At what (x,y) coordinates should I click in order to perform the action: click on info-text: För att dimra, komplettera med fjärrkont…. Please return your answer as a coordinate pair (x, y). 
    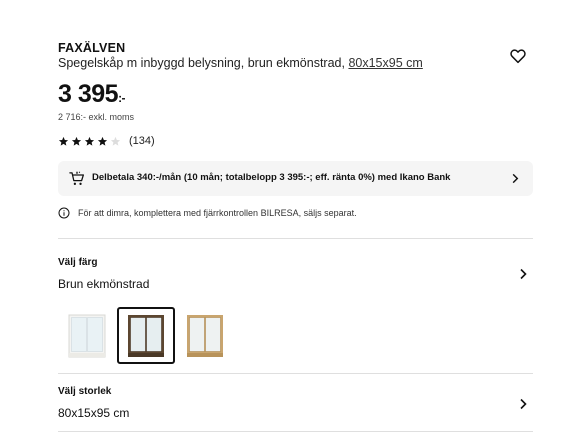
    Looking at the image, I should click on (217, 213).